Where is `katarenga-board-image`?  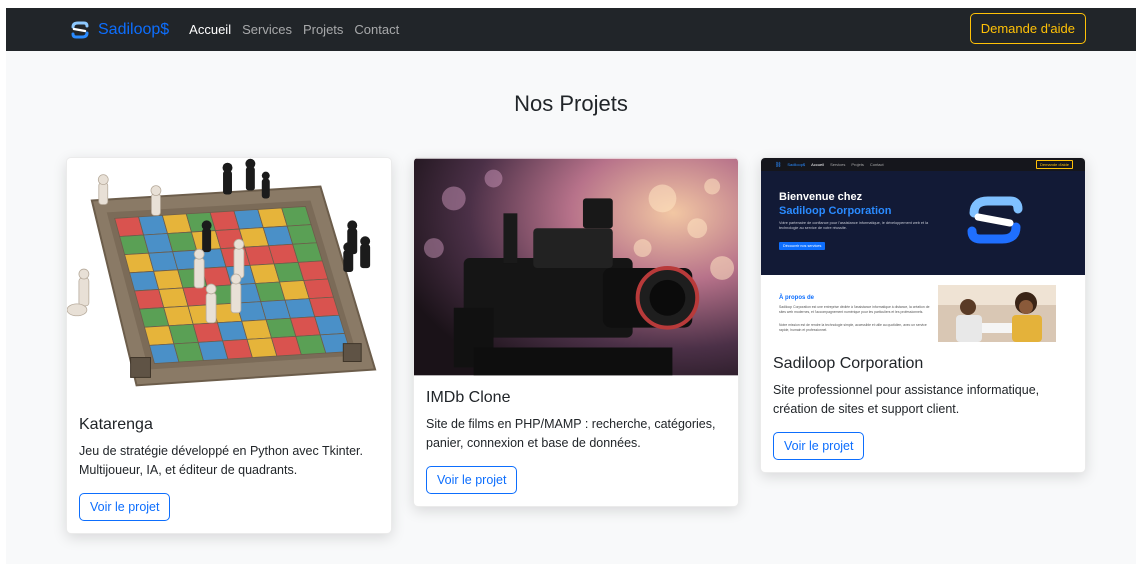
katarenga-board-image is located at coordinates (229, 280).